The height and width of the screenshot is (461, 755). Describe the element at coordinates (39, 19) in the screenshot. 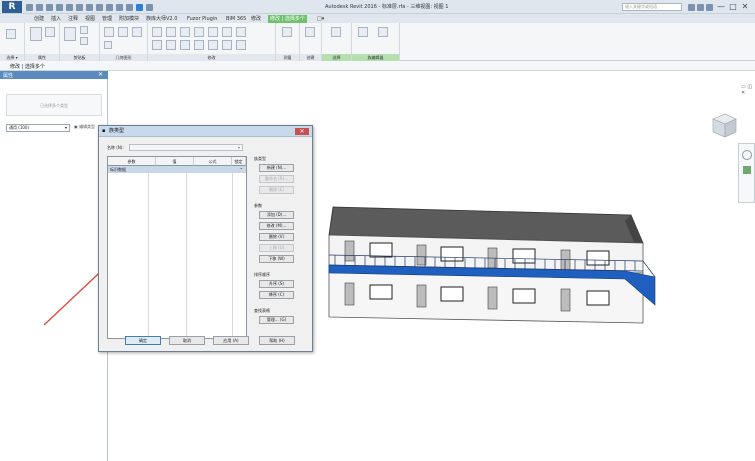

I see `tab-create: 创建` at that location.